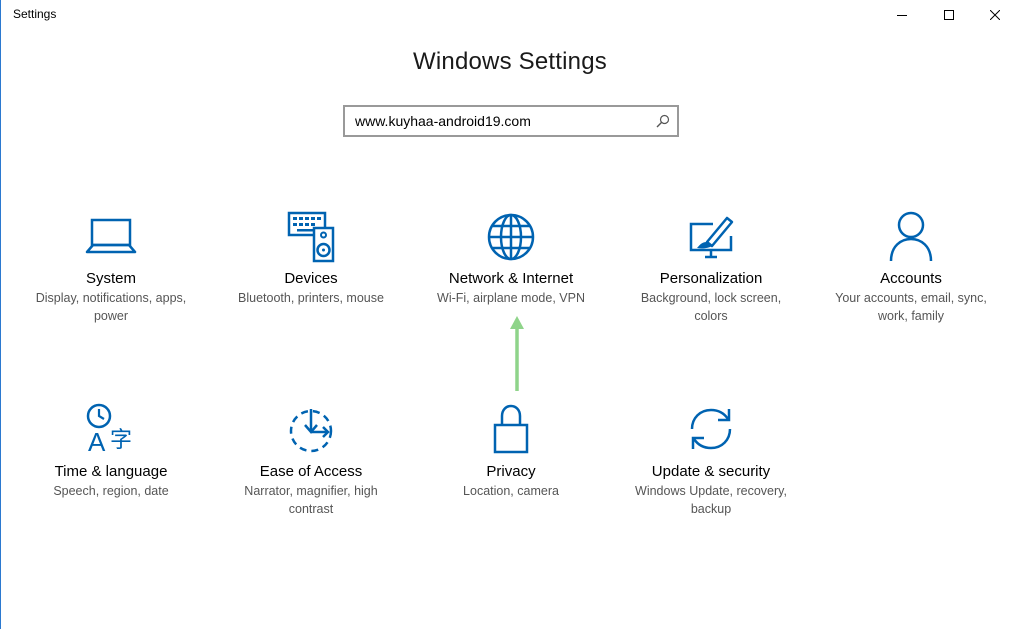 The width and height of the screenshot is (1018, 629). What do you see at coordinates (109, 430) in the screenshot?
I see `clock-language-icon: A 字` at bounding box center [109, 430].